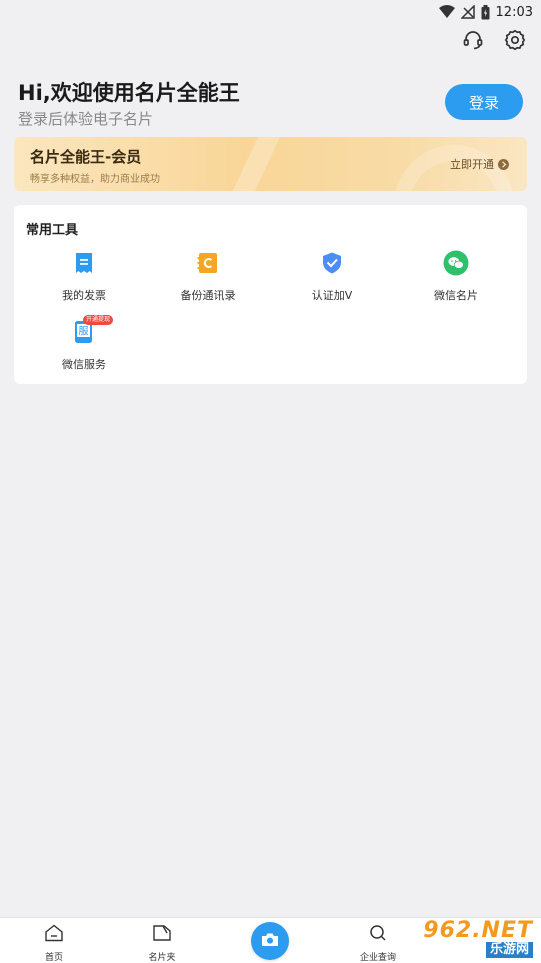  Describe the element at coordinates (314, 164) in the screenshot. I see `banner-decoration` at that location.